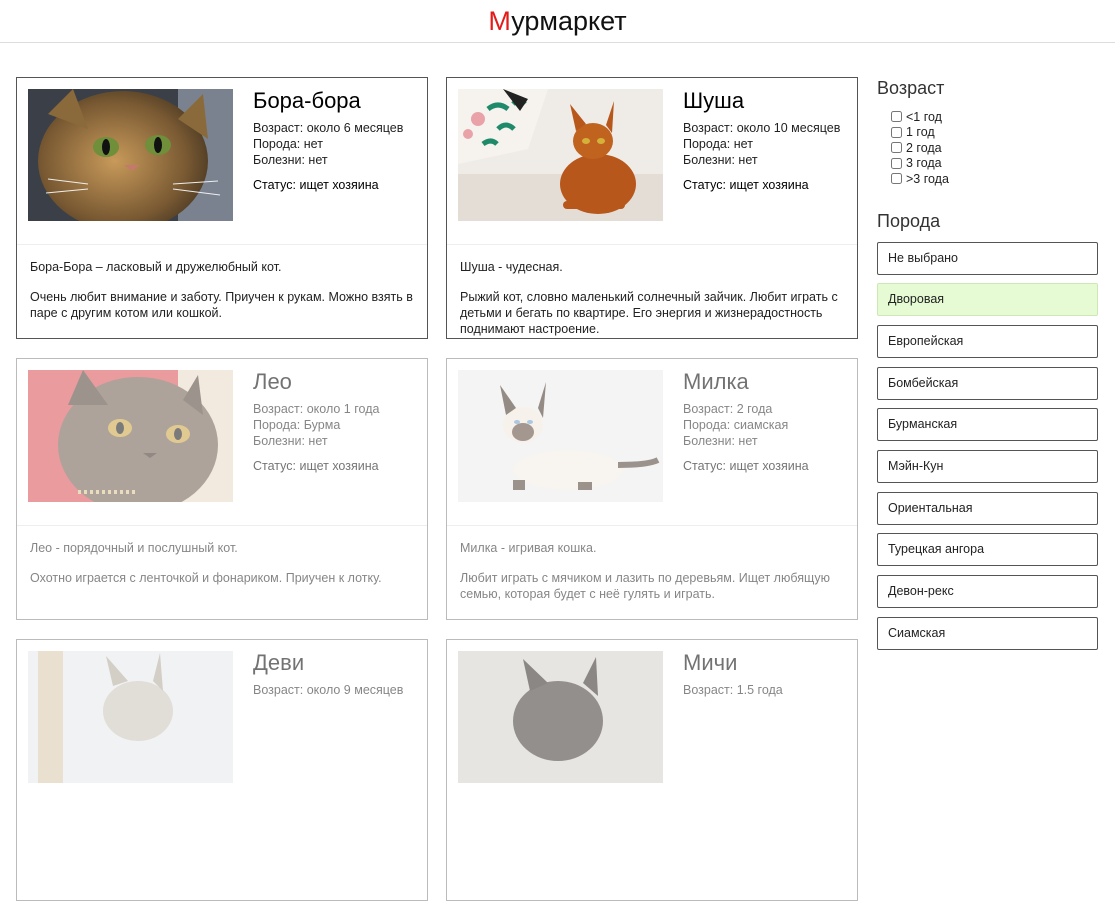 This screenshot has width=1115, height=901. What do you see at coordinates (987, 550) in the screenshot?
I see `breed-button: Турецкая ангора` at bounding box center [987, 550].